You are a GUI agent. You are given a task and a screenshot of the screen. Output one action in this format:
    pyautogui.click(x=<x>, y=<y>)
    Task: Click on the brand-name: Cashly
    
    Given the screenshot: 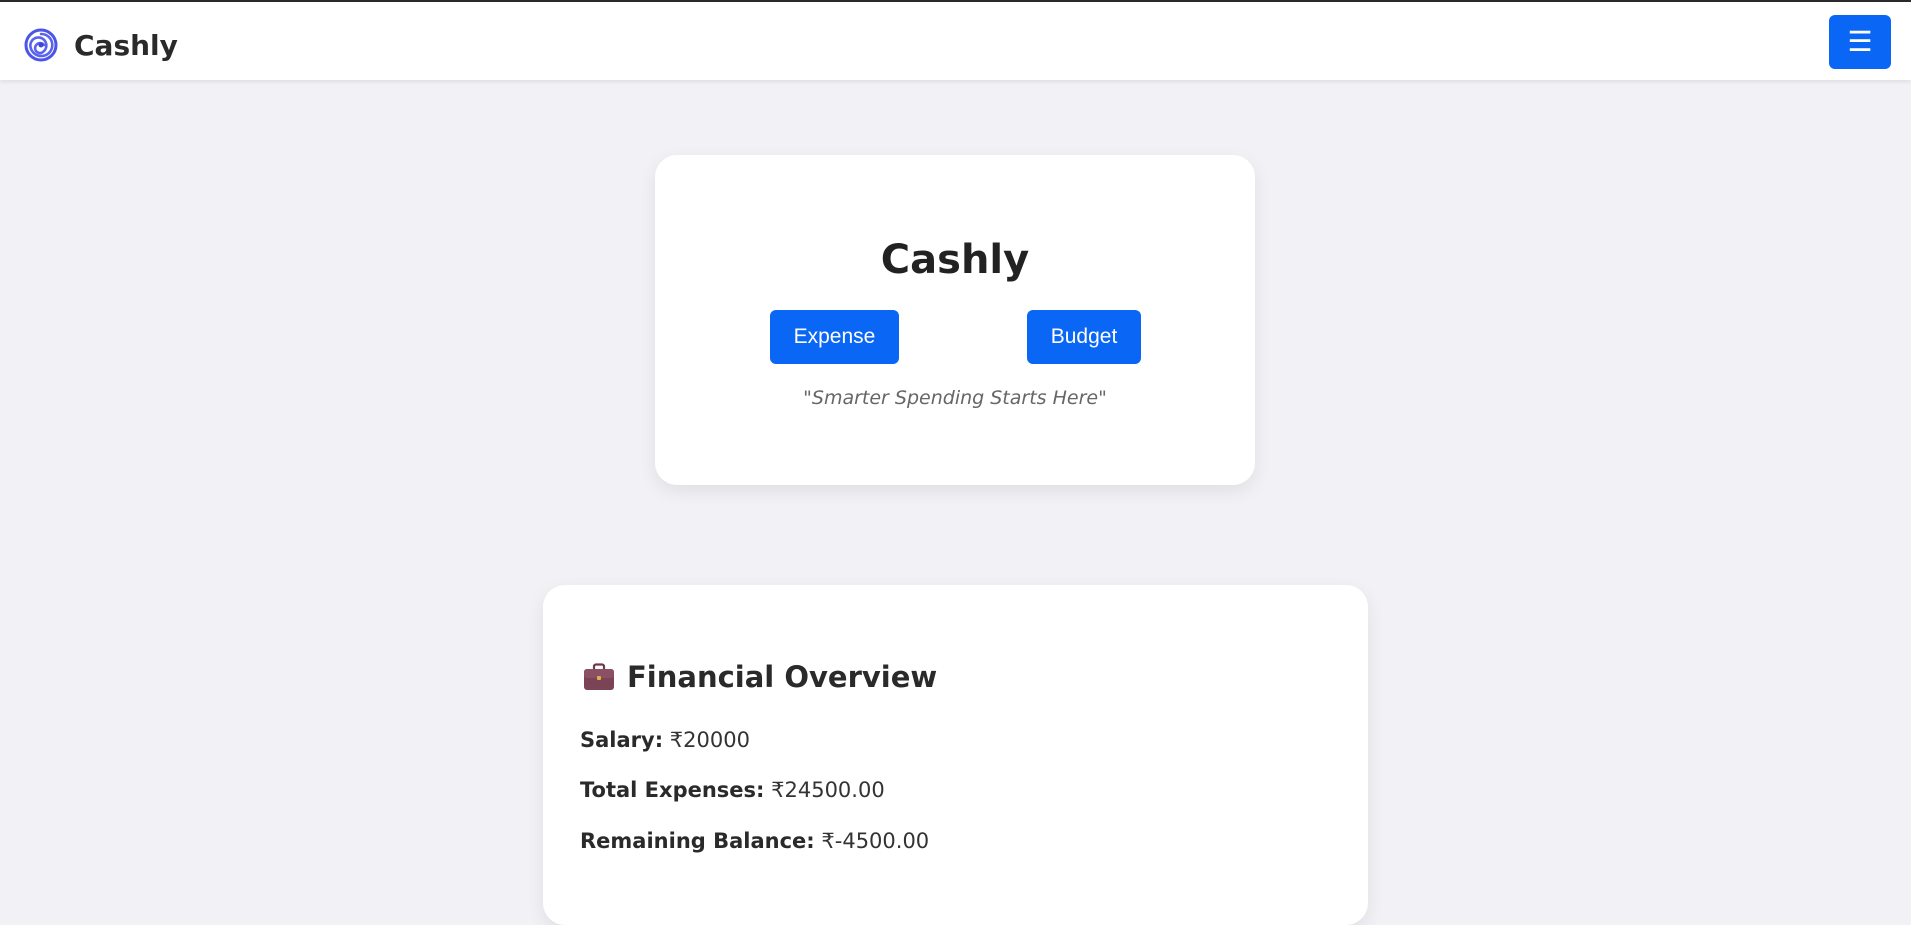 What is the action you would take?
    pyautogui.click(x=126, y=45)
    